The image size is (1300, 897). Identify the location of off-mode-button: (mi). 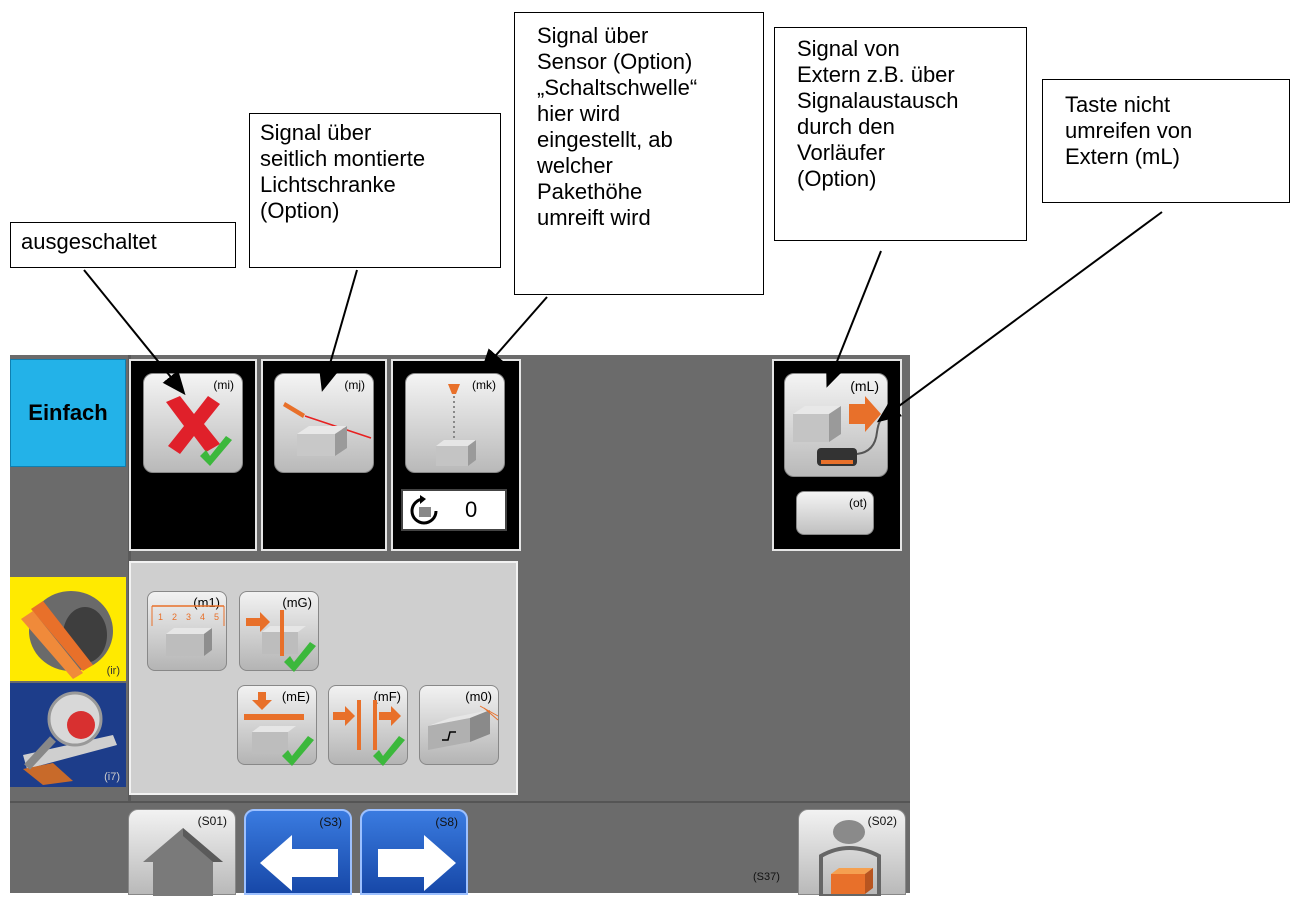
(193, 423).